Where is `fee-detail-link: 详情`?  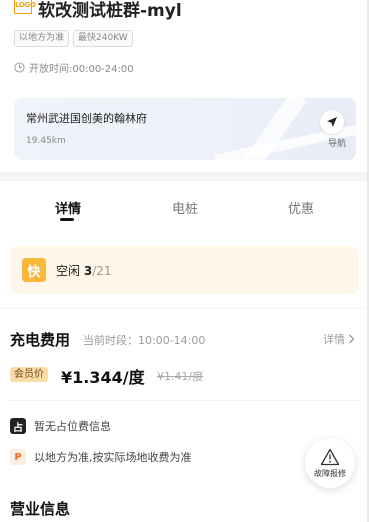
fee-detail-link: 详情 is located at coordinates (339, 339).